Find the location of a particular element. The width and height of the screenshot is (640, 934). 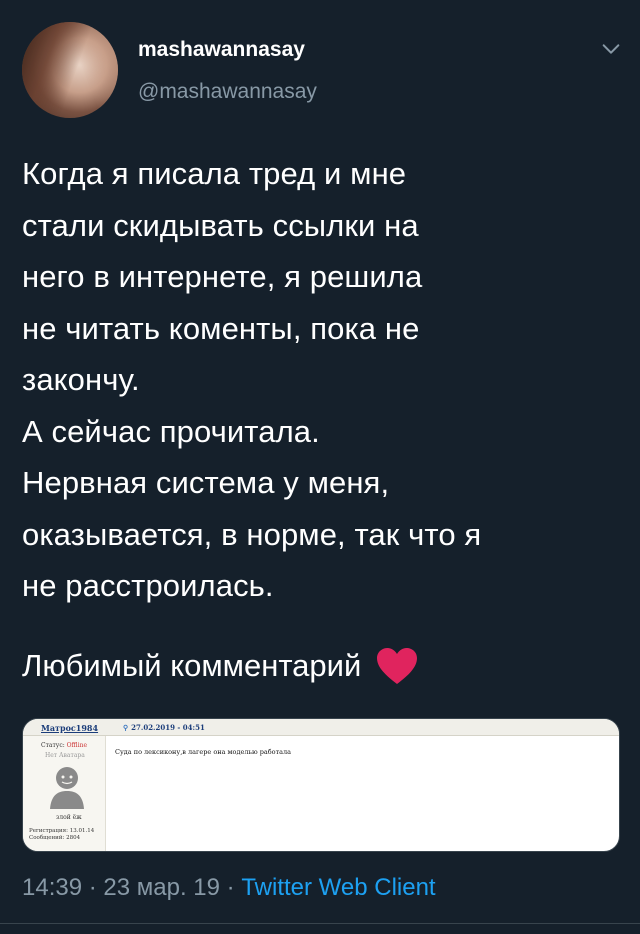

chevron-down-icon is located at coordinates (611, 49).